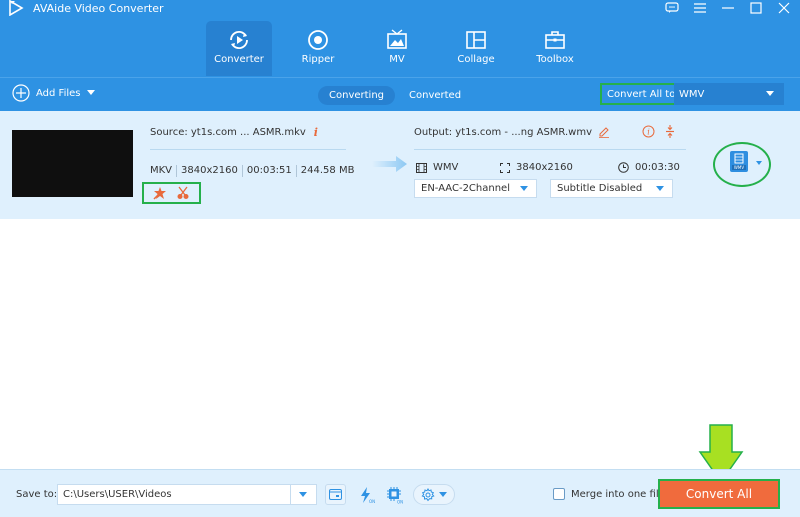 This screenshot has height=517, width=800. What do you see at coordinates (21, 93) in the screenshot?
I see `plus-circle-icon` at bounding box center [21, 93].